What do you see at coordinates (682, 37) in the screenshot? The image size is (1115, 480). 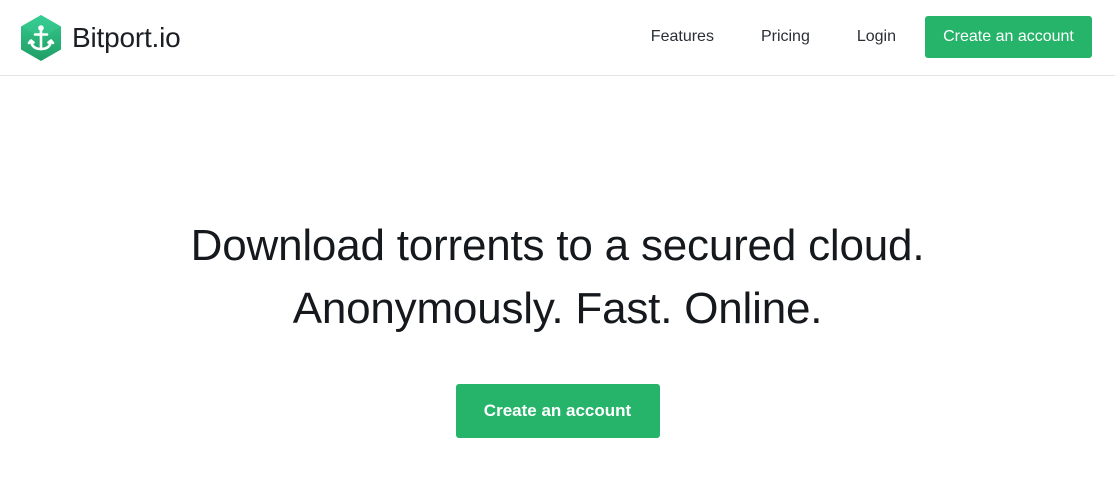 I see `nav-features-link: Features` at bounding box center [682, 37].